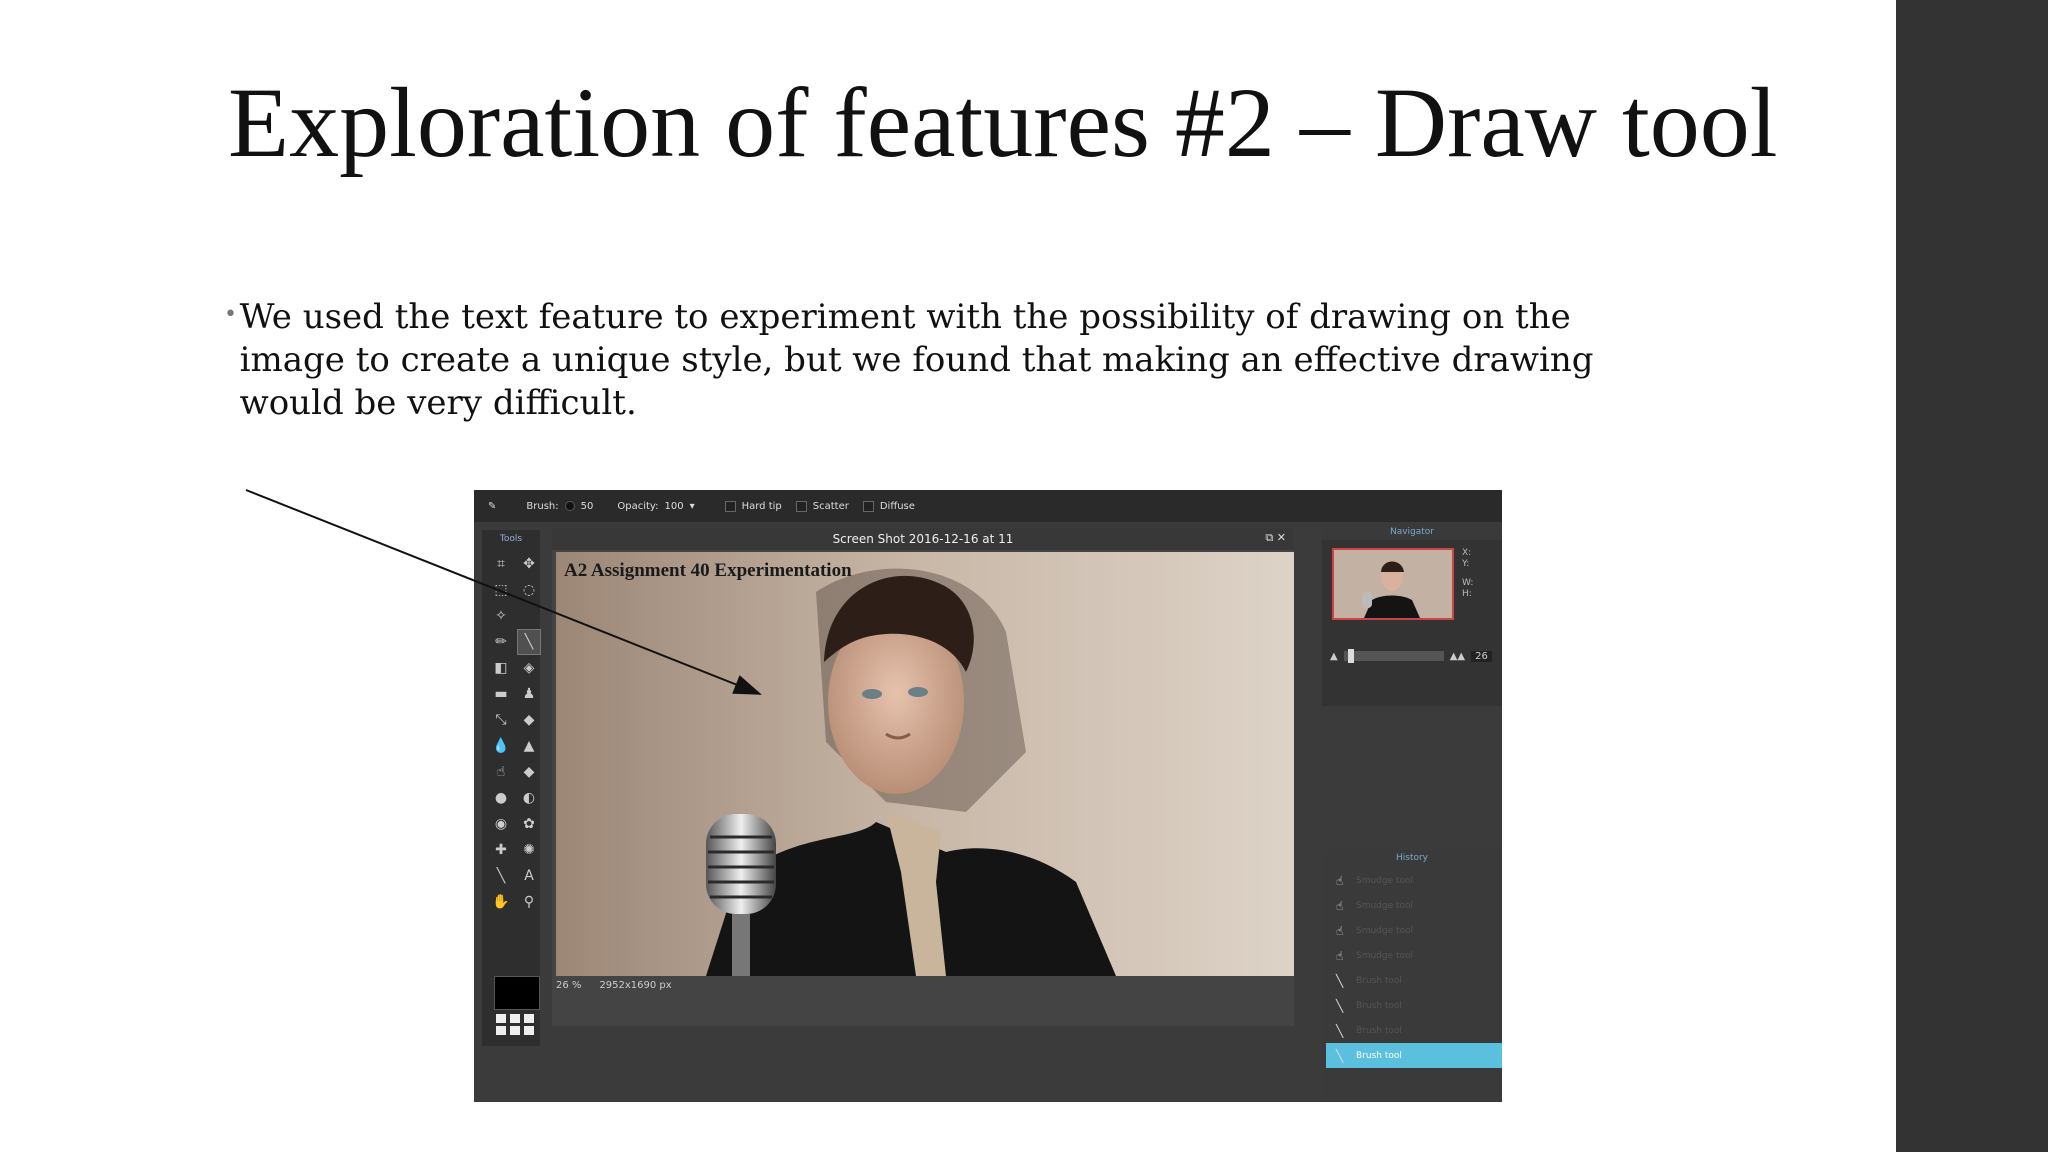 Image resolution: width=2048 pixels, height=1152 pixels. What do you see at coordinates (1350, 656) in the screenshot?
I see `zoom-slider-knob` at bounding box center [1350, 656].